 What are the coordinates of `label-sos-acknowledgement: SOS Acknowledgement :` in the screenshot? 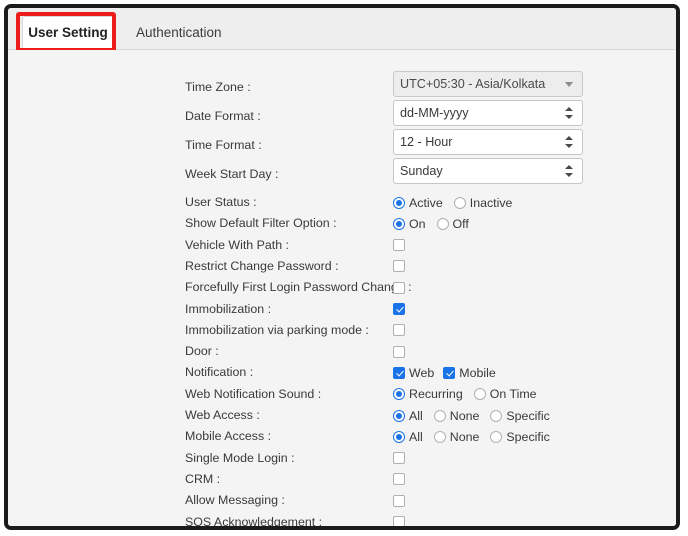 It's located at (254, 521).